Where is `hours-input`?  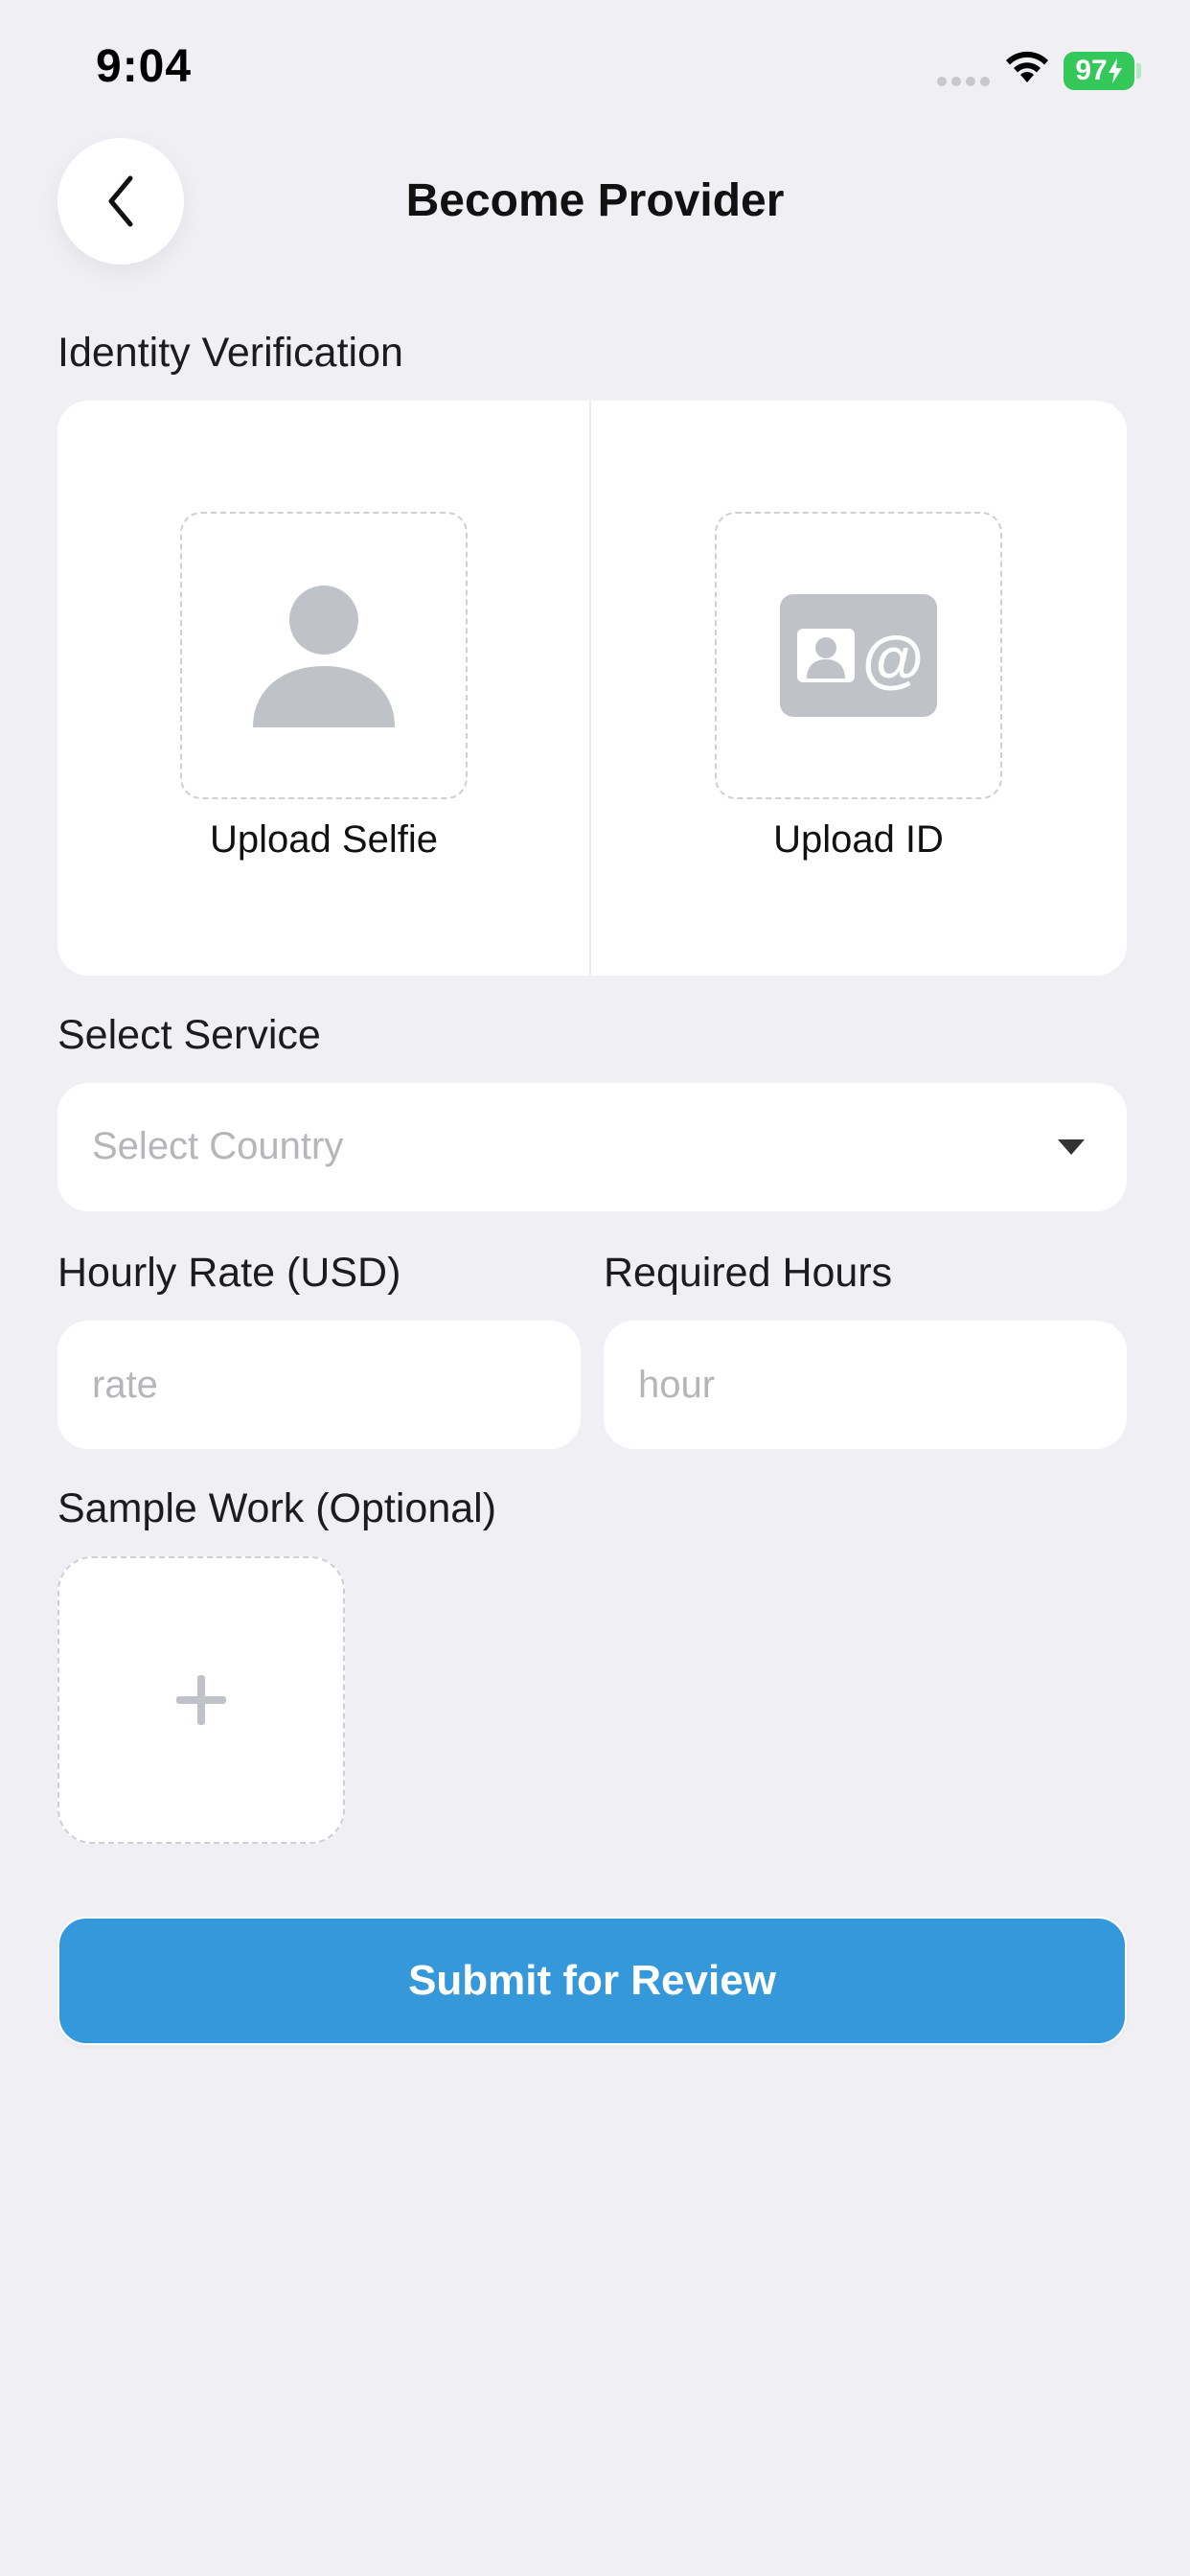
hours-input is located at coordinates (866, 1385).